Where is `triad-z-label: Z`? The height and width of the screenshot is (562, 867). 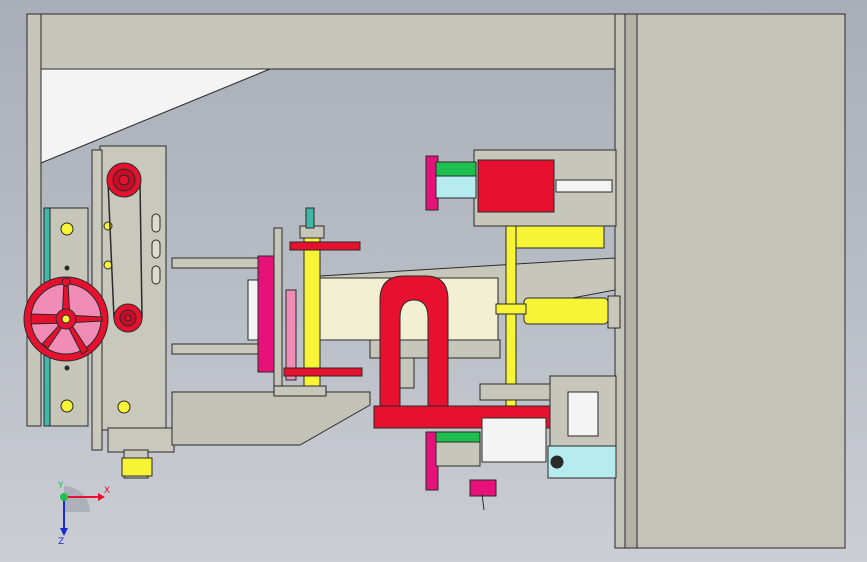
triad-z-label: Z is located at coordinates (61, 542).